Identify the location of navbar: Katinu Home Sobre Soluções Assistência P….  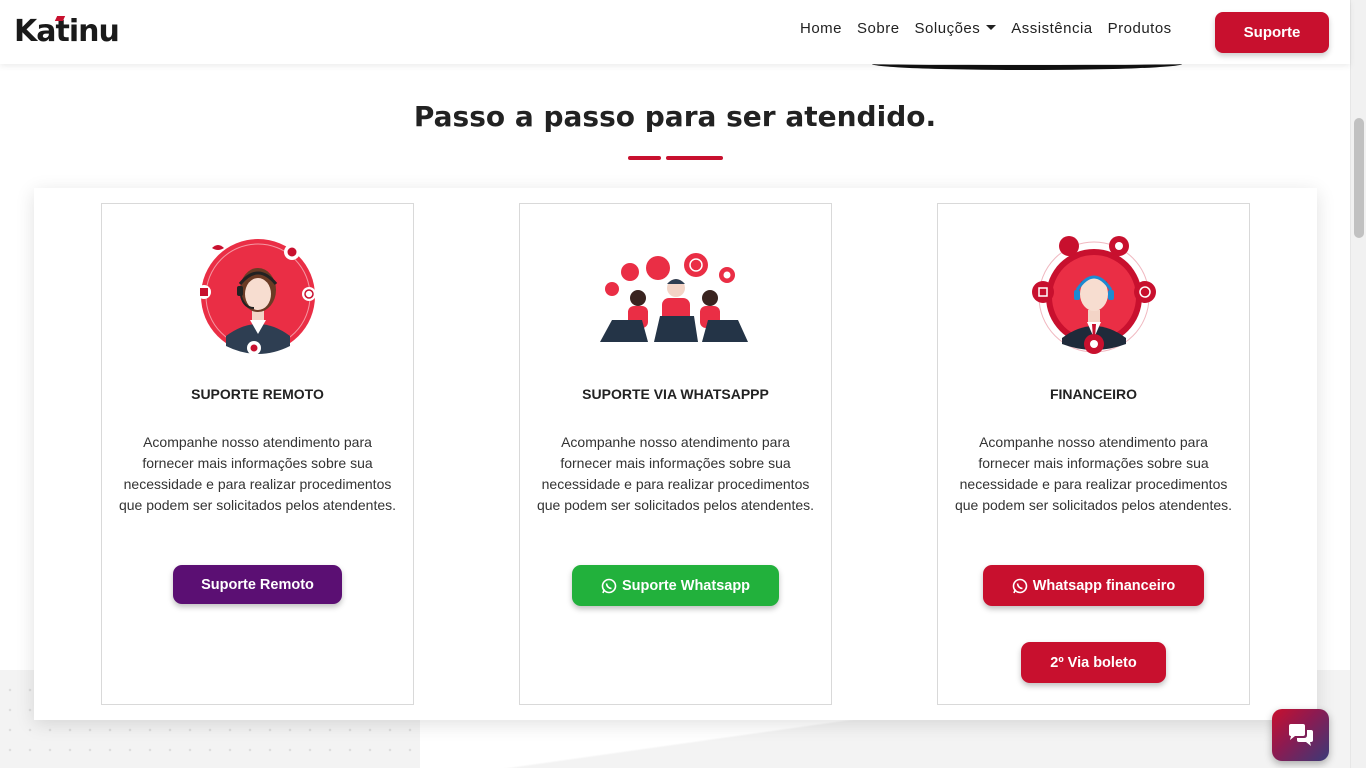
(675, 32).